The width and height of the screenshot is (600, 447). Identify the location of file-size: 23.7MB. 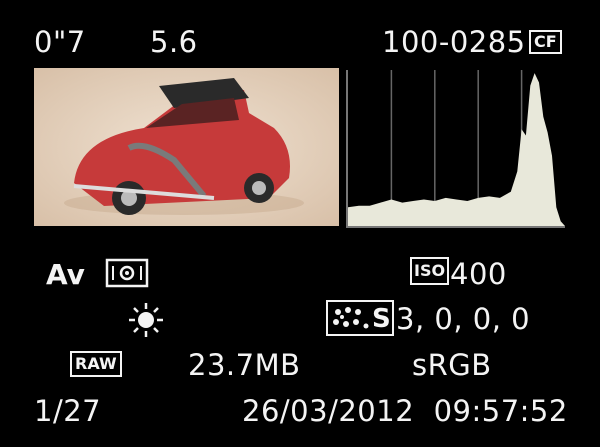
(244, 365).